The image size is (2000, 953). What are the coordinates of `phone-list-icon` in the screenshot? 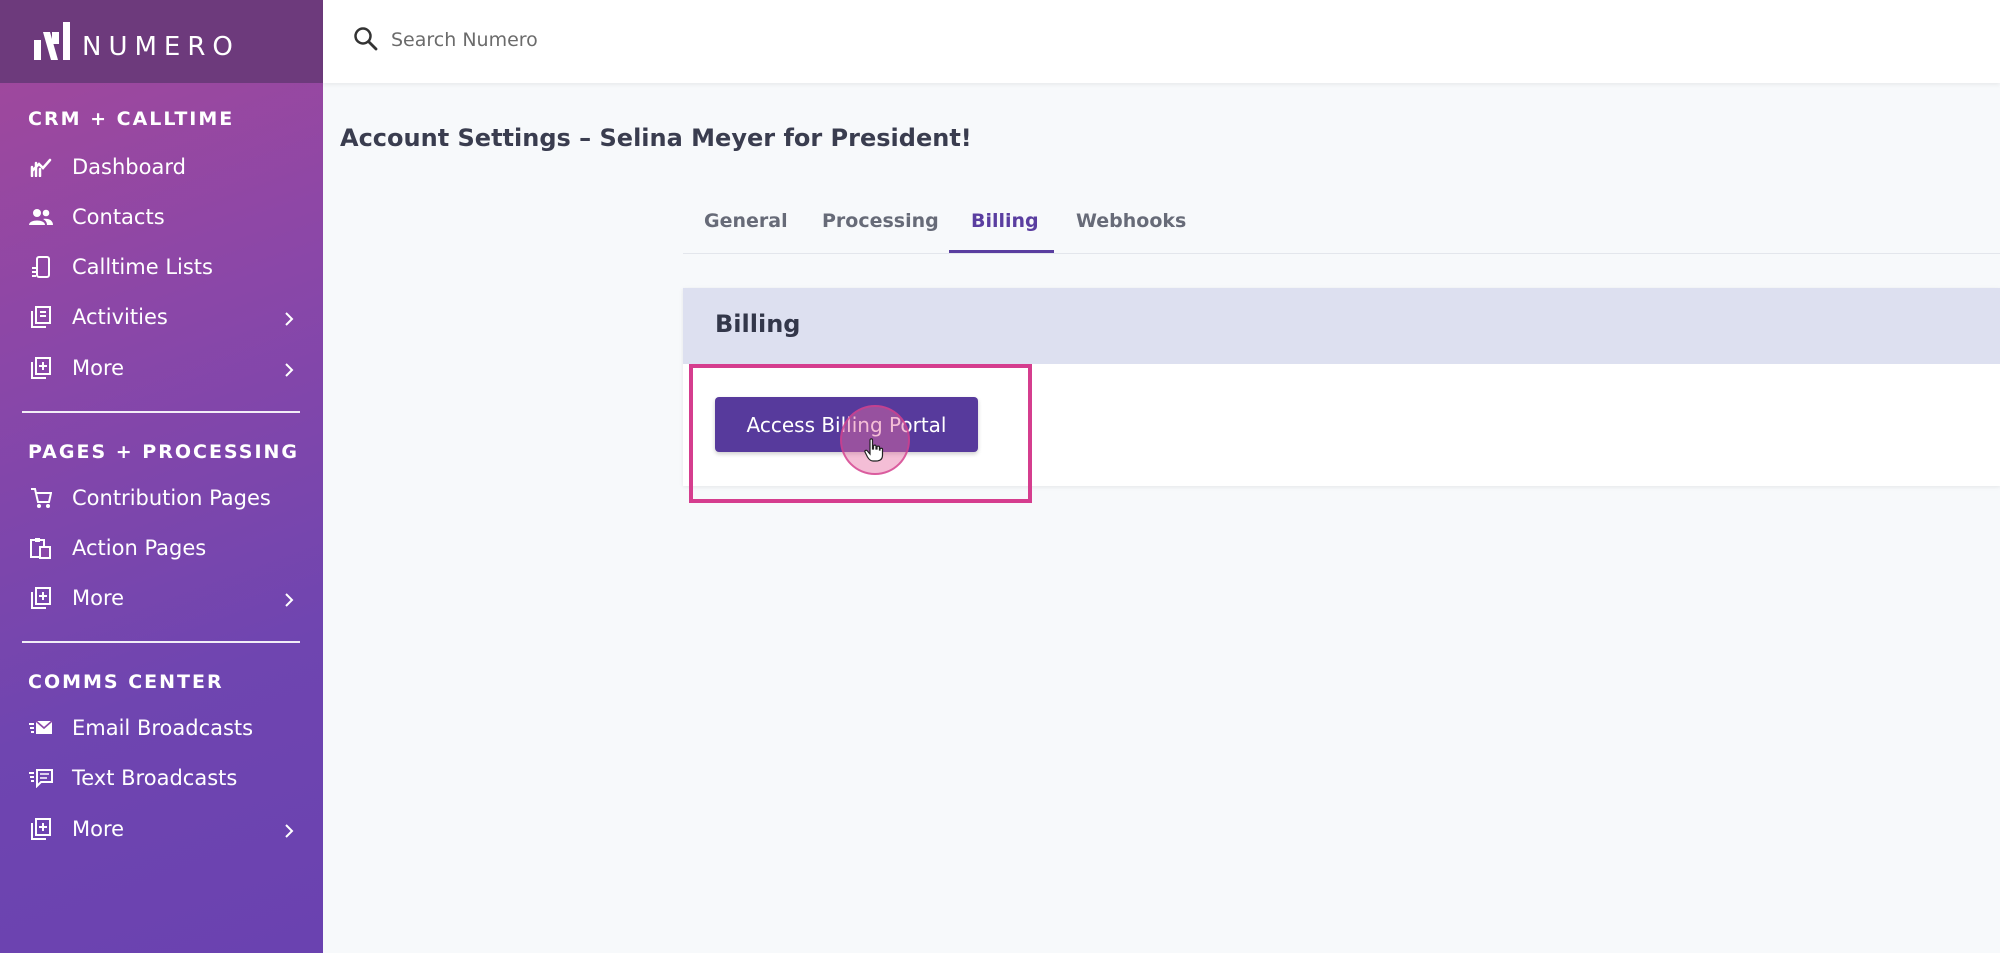 It's located at (41, 267).